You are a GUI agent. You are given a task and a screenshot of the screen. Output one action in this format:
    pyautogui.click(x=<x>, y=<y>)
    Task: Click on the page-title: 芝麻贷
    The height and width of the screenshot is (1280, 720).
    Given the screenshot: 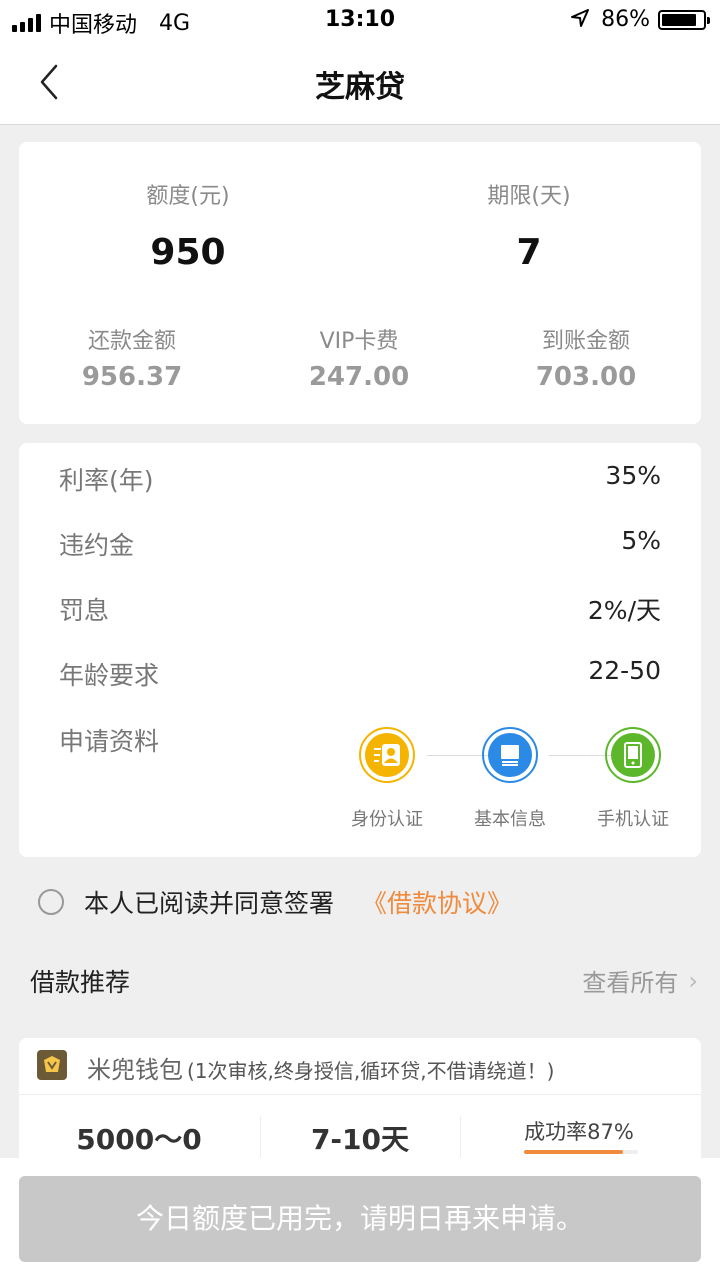 What is the action you would take?
    pyautogui.click(x=360, y=87)
    